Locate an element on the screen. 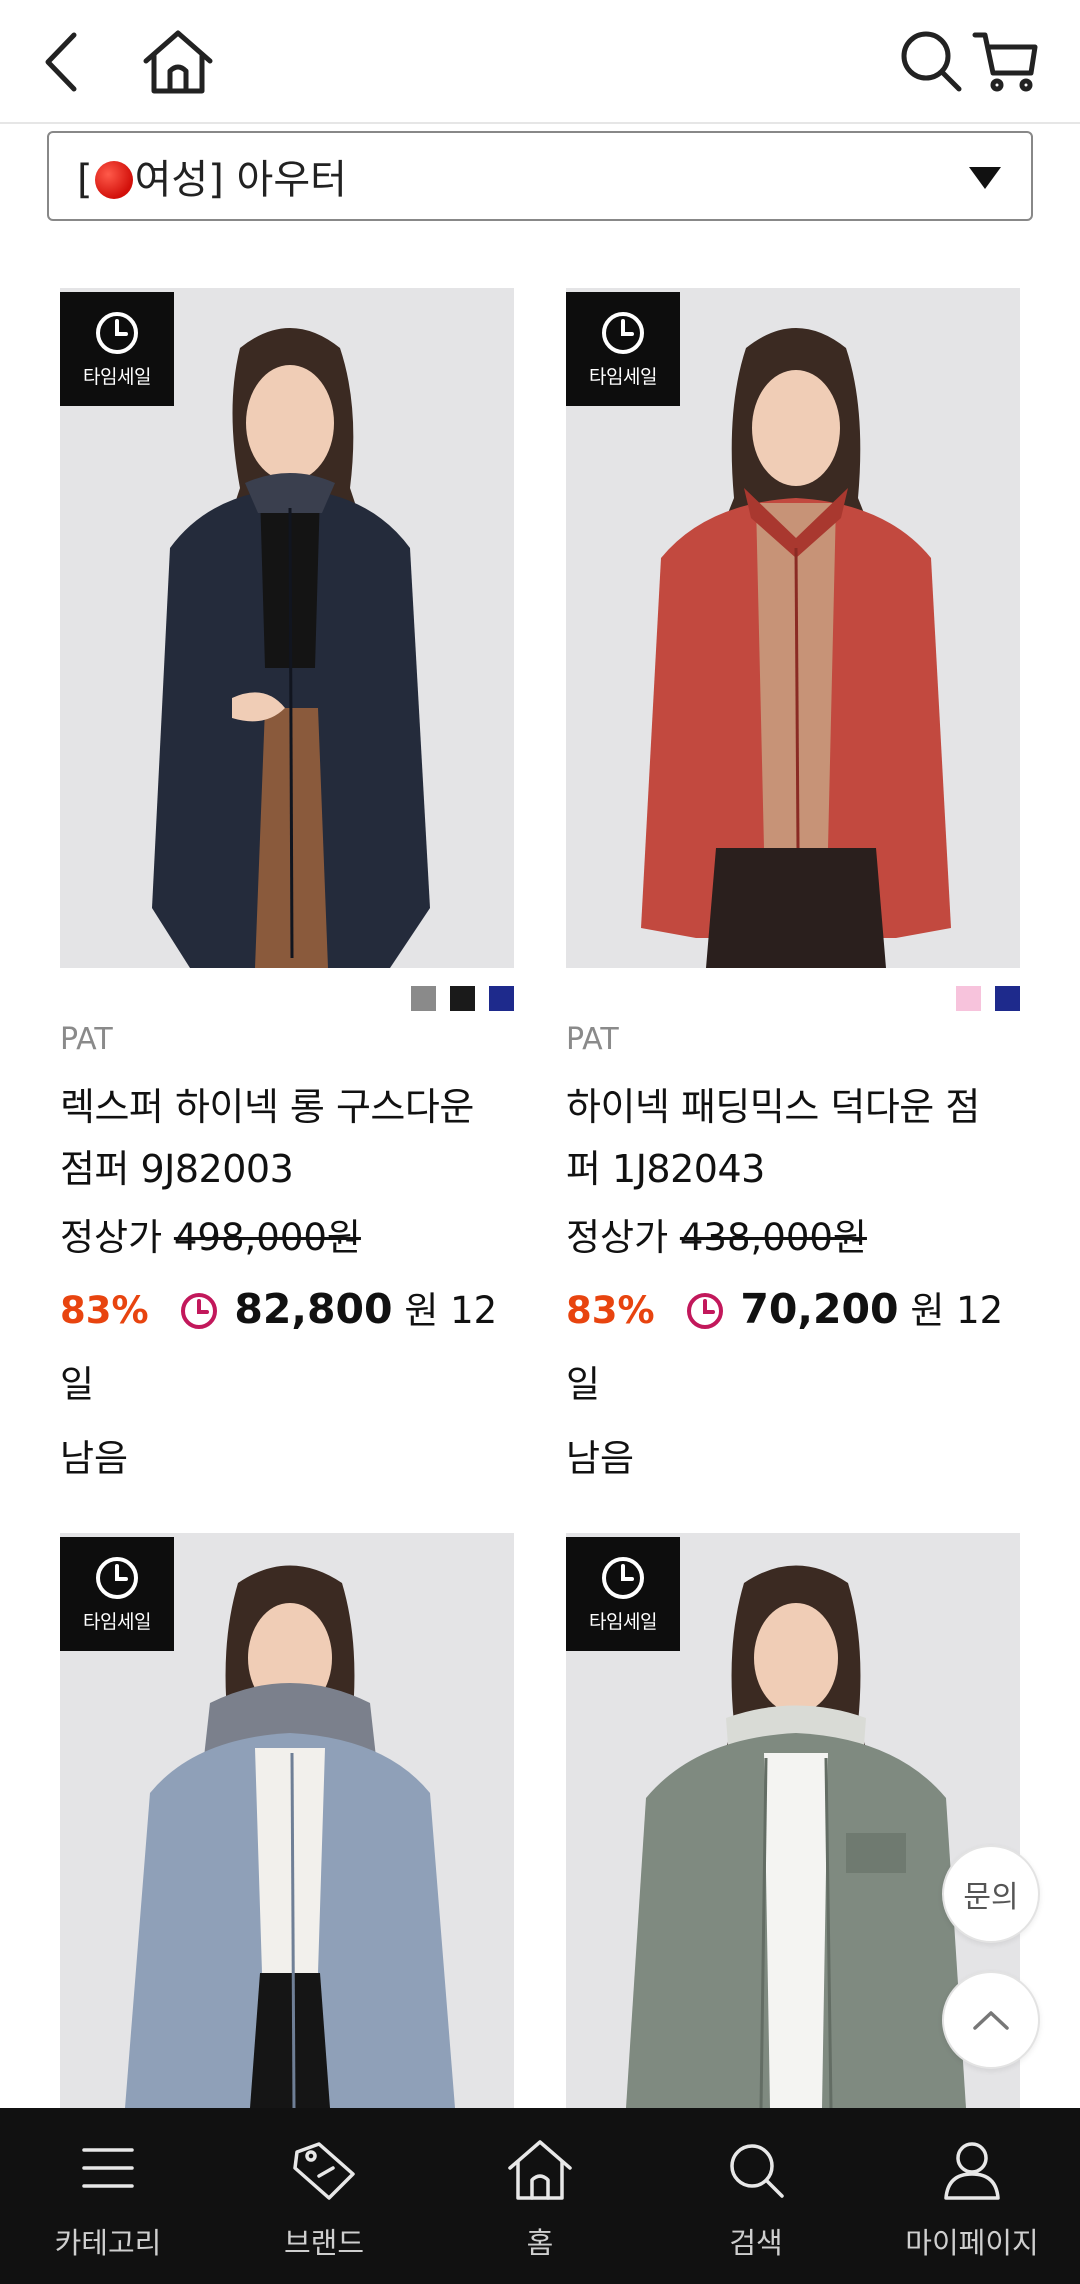 The image size is (1080, 2284). nav-home: 홈 is located at coordinates (540, 2196).